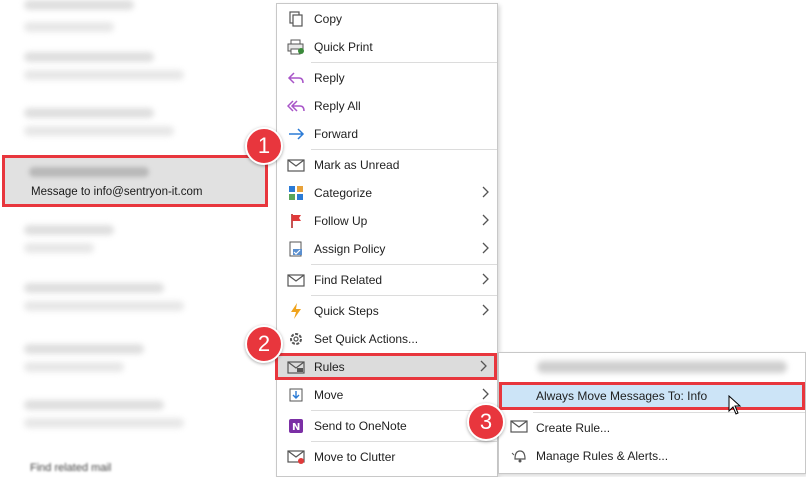  What do you see at coordinates (519, 456) in the screenshot?
I see `bell-icon` at bounding box center [519, 456].